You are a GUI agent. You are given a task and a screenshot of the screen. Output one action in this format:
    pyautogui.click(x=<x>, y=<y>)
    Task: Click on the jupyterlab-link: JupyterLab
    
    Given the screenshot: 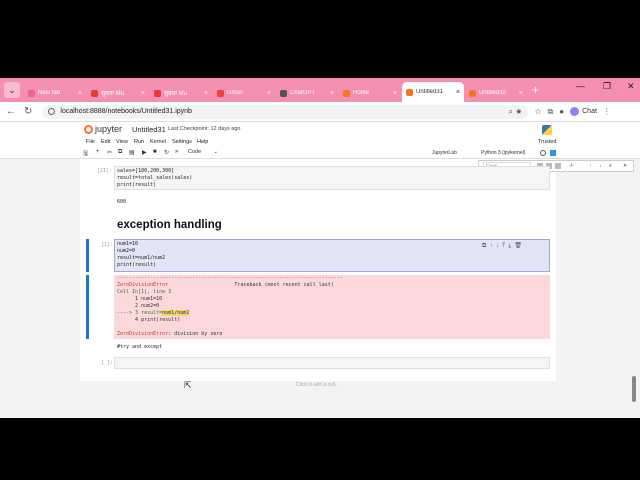 What is the action you would take?
    pyautogui.click(x=444, y=153)
    